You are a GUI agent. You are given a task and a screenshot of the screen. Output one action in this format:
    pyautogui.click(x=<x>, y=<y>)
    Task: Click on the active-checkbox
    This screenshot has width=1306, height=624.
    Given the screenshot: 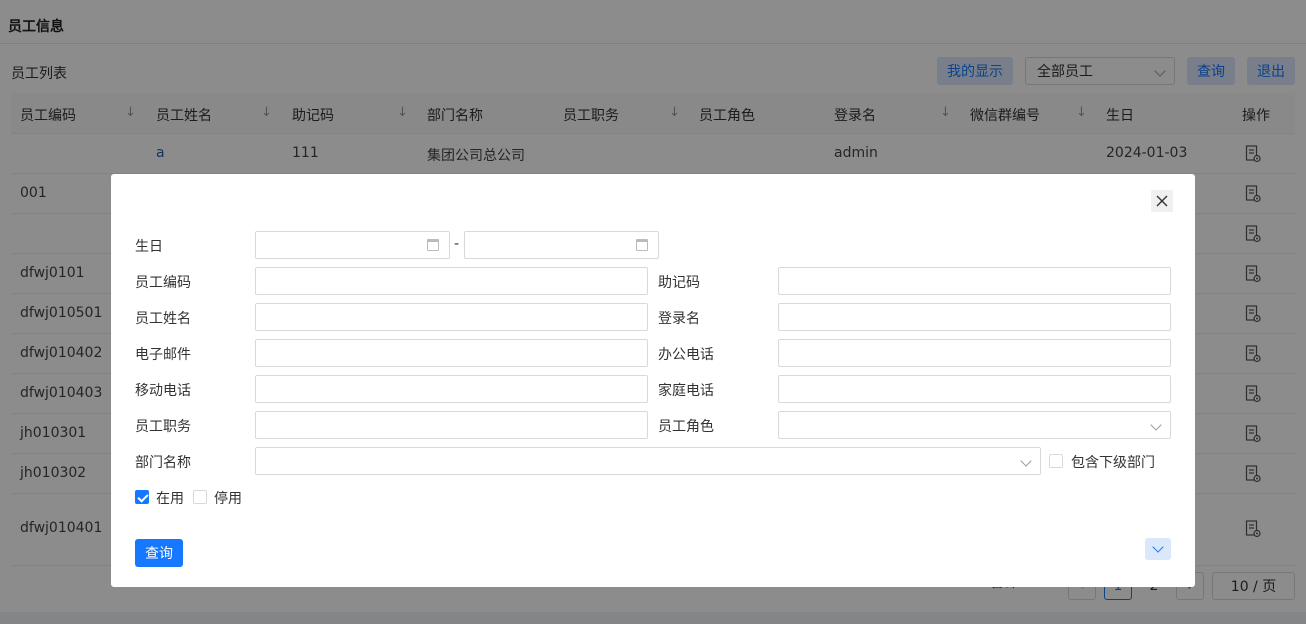 What is the action you would take?
    pyautogui.click(x=142, y=497)
    